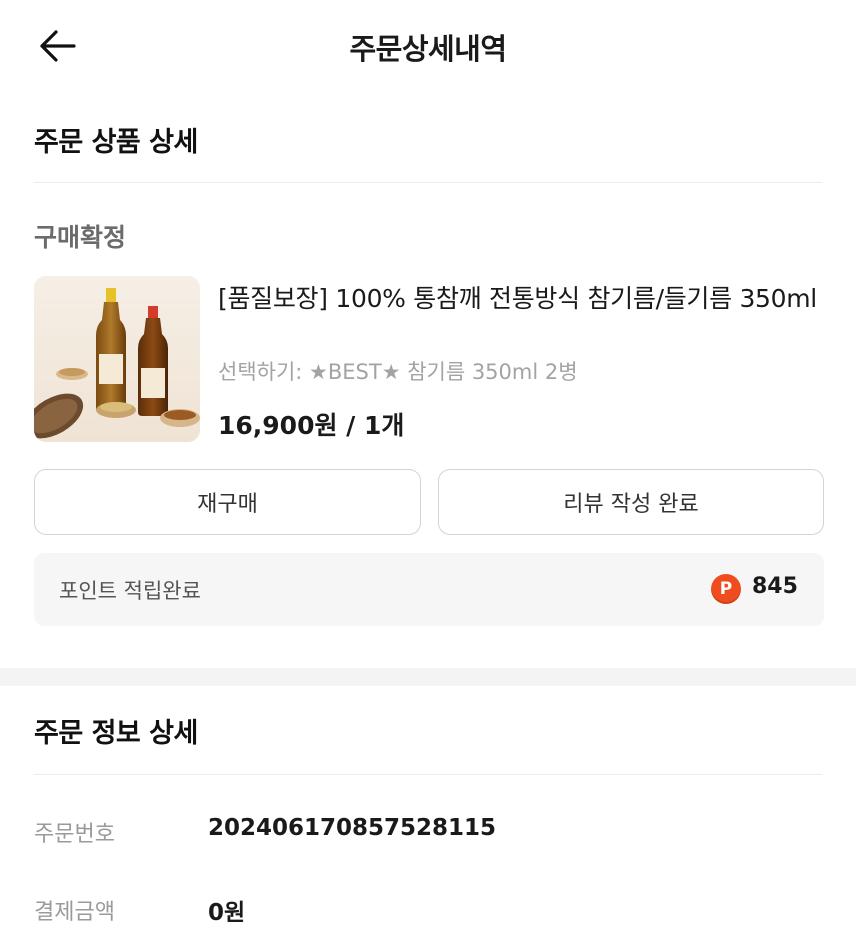  Describe the element at coordinates (116, 733) in the screenshot. I see `order-info-section-title: 주문 정보 상세` at that location.